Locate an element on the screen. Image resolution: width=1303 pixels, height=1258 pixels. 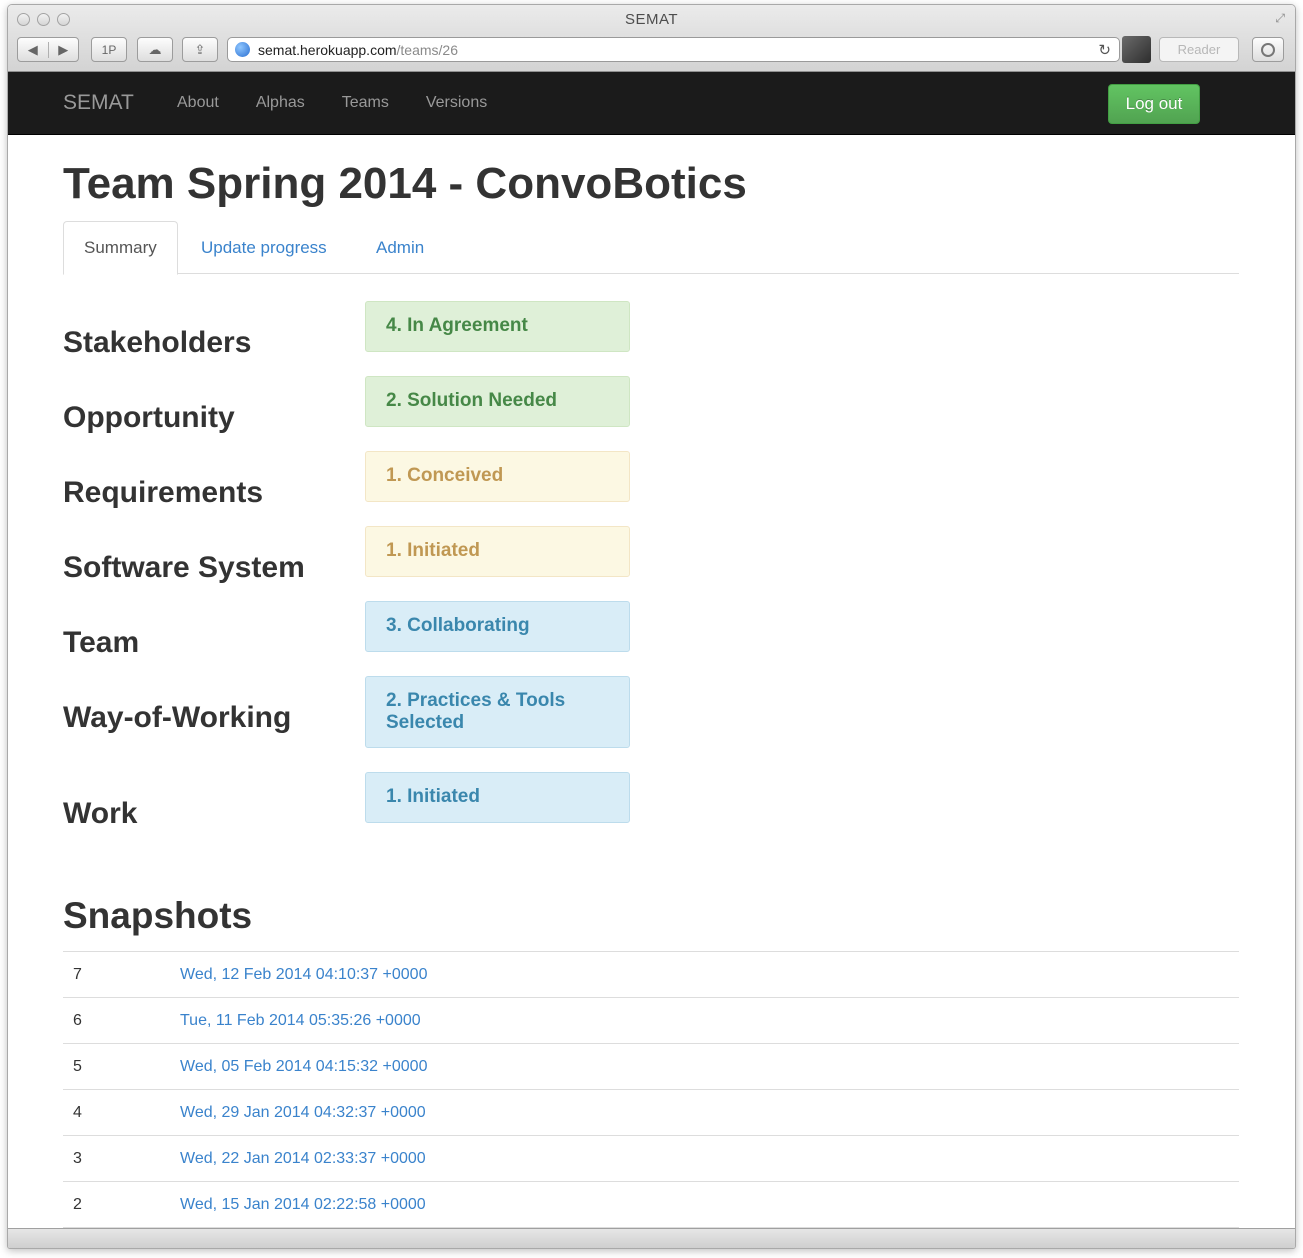
table-row: 5 Wed, 05 Feb 2014 04:15:32 +0000 is located at coordinates (651, 1067).